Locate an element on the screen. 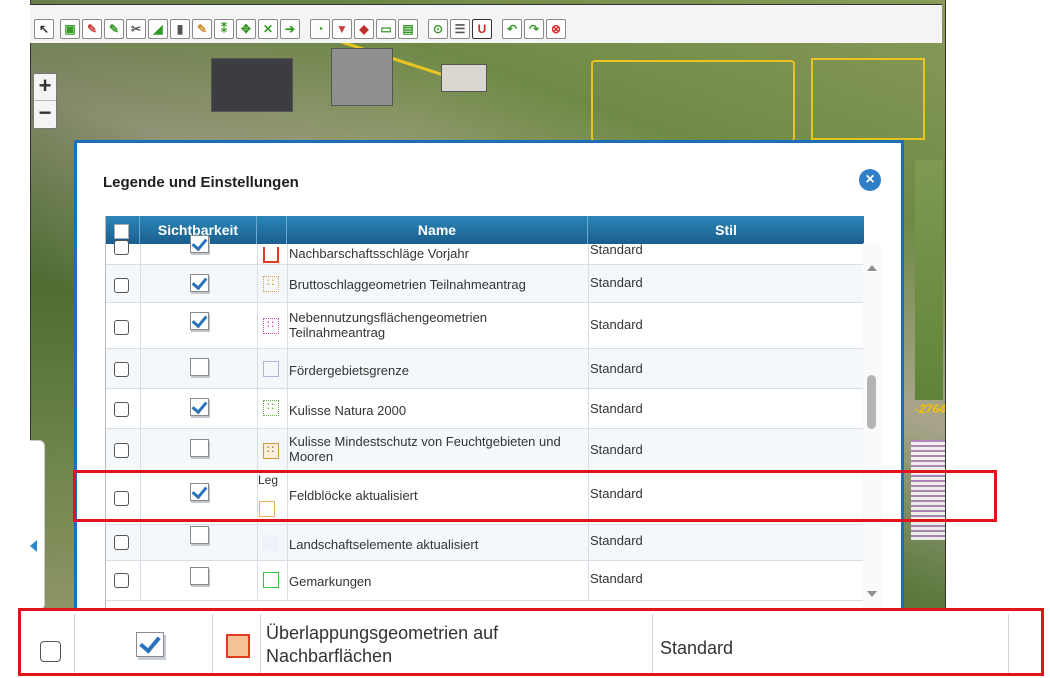 The image size is (1050, 678). layer-name: Landschaftselemente aktualisiert is located at coordinates (384, 544).